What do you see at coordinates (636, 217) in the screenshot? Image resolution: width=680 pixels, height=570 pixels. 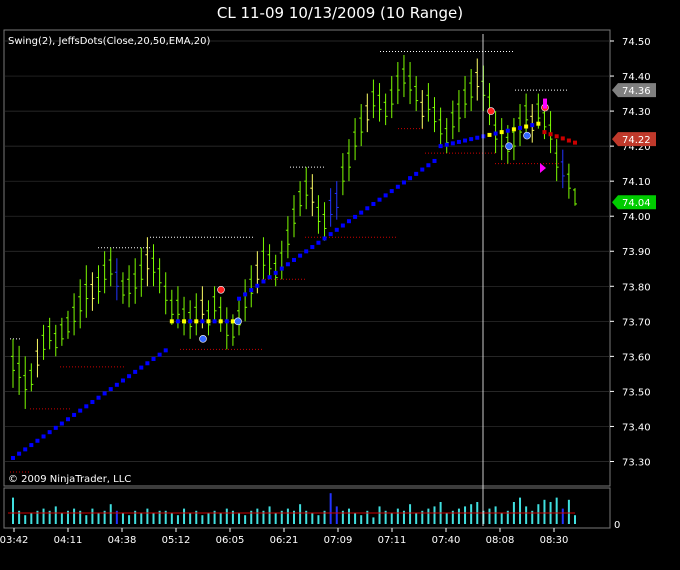 I see `y-tick-label: 74.00` at bounding box center [636, 217].